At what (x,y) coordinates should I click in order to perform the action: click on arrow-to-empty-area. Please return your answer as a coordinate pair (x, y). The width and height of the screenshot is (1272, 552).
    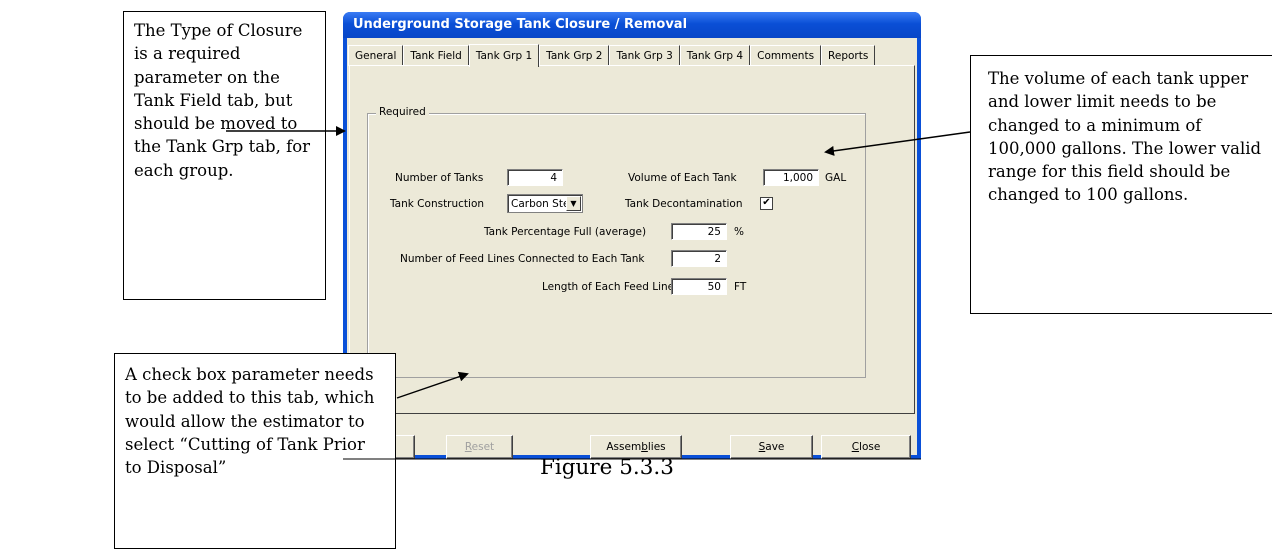
    Looking at the image, I should click on (432, 385).